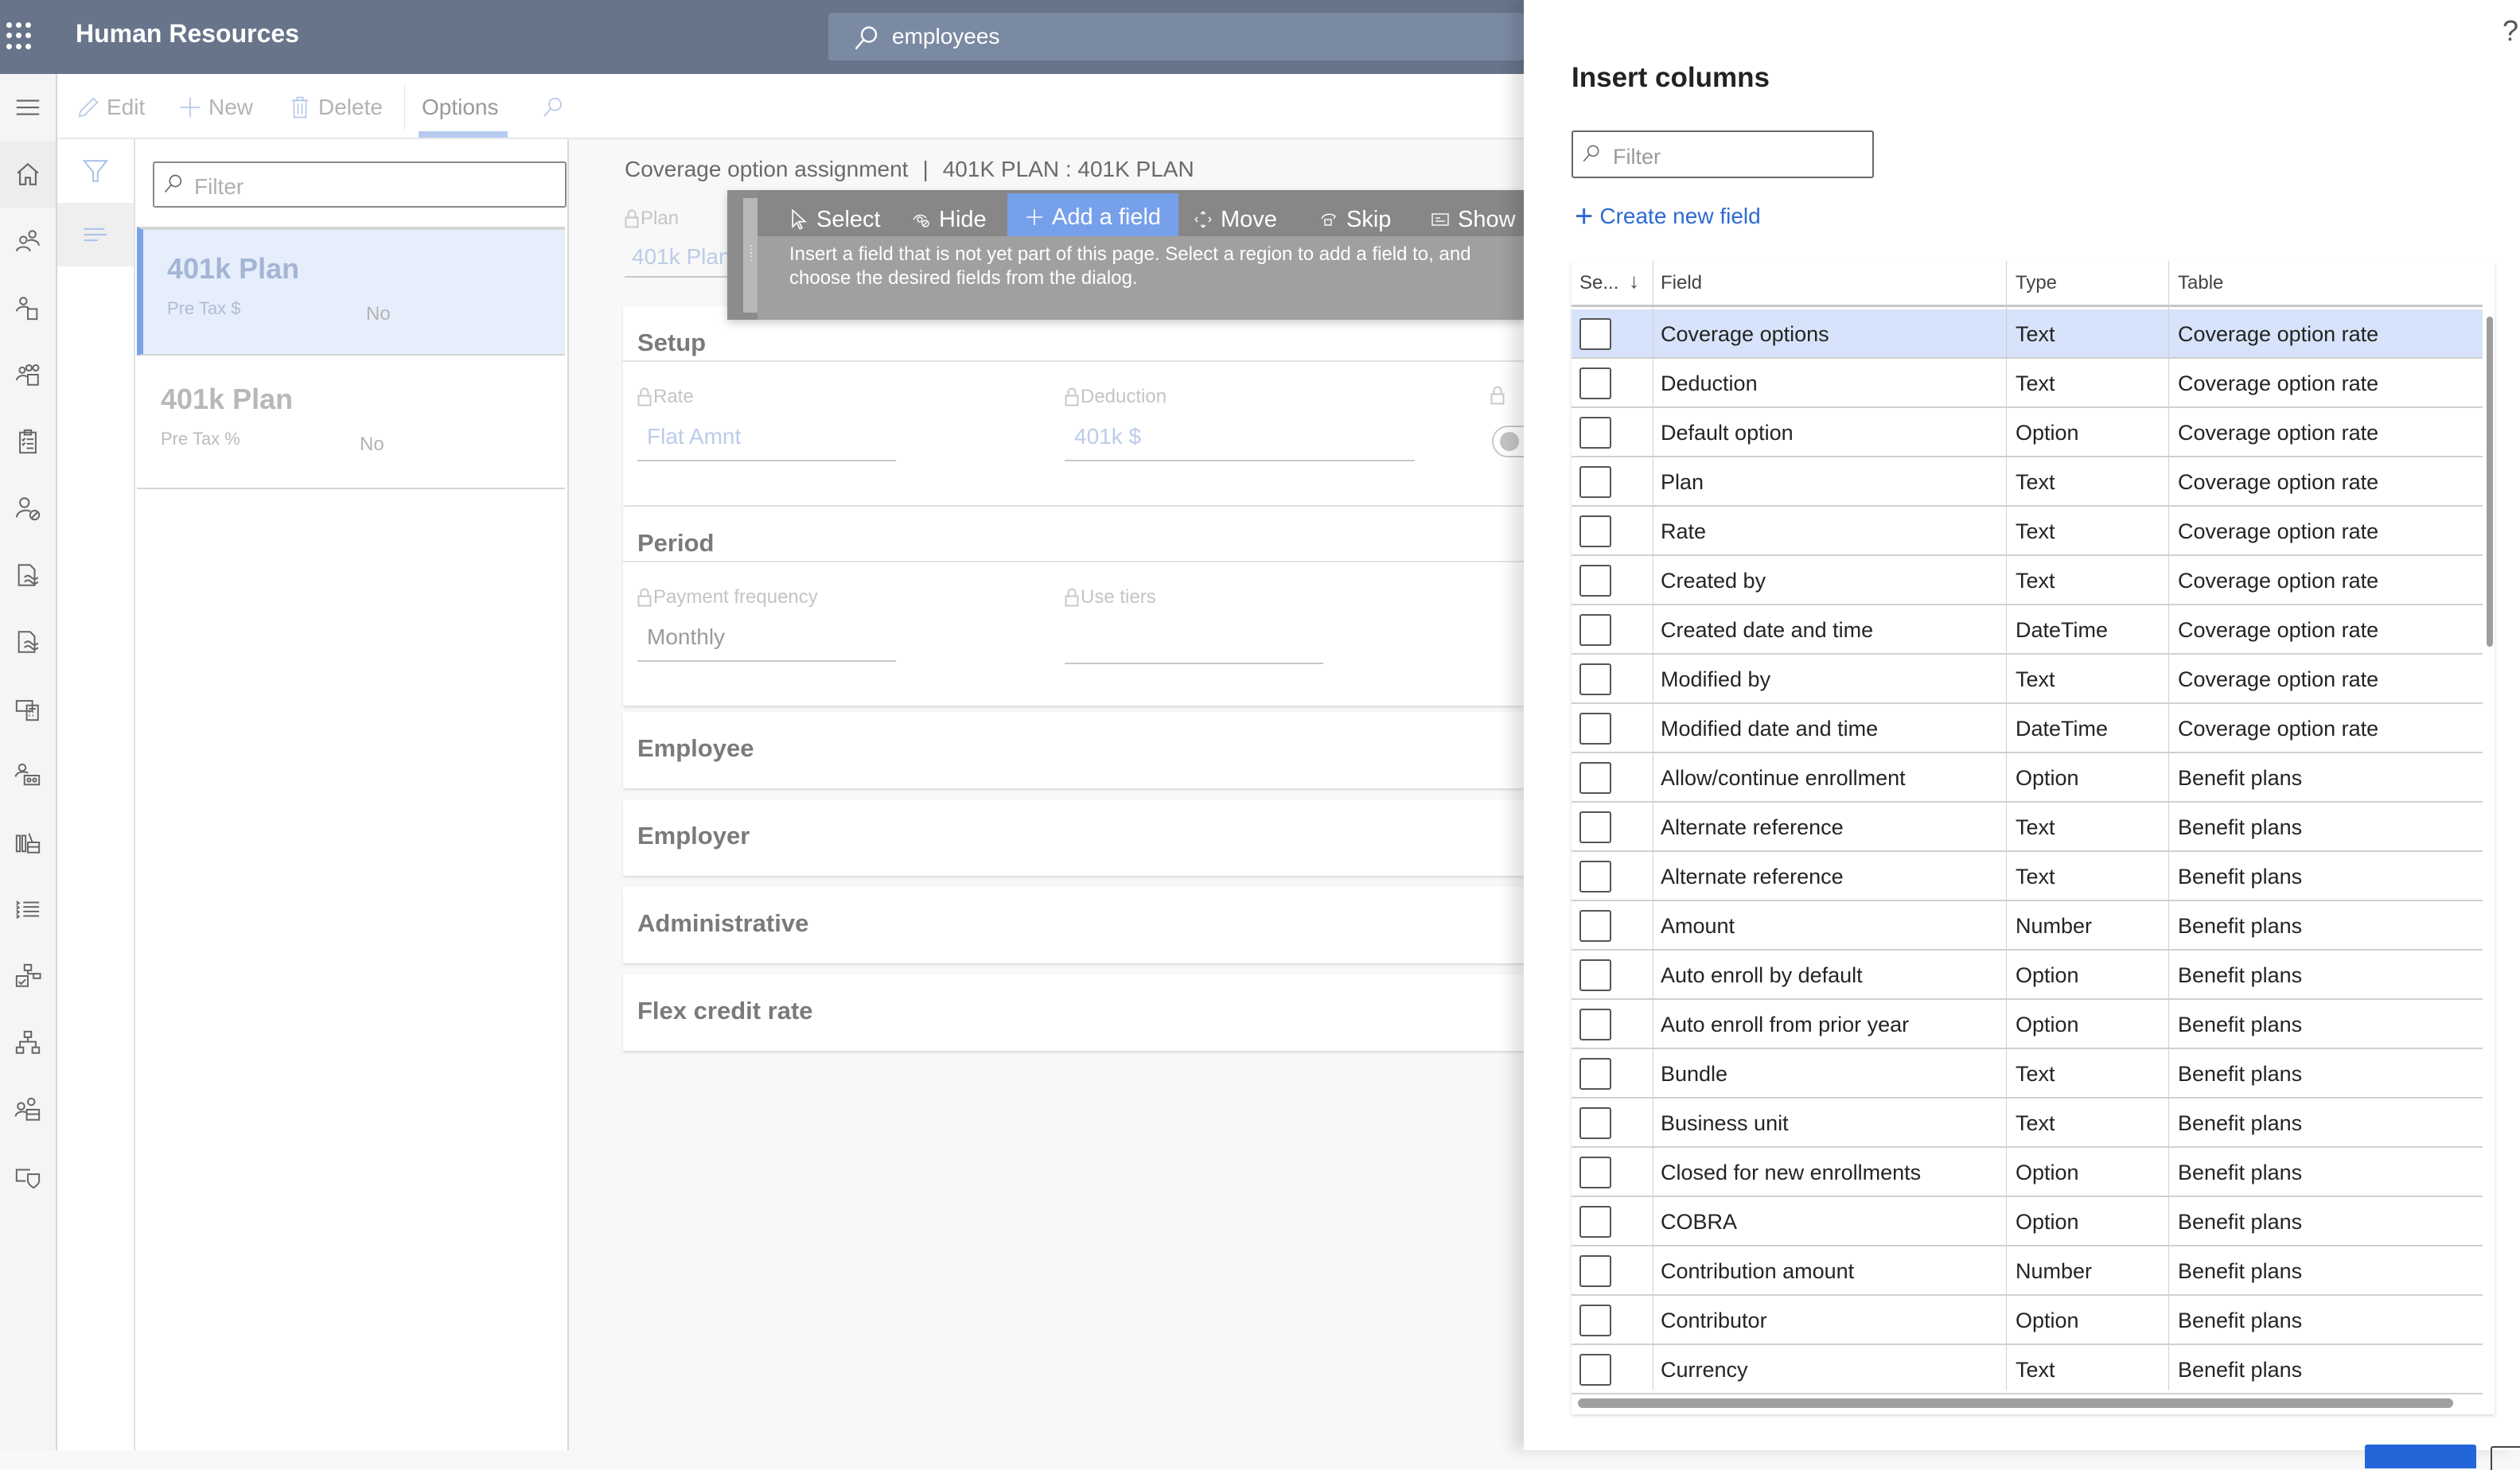 This screenshot has height=1470, width=2520. I want to click on edit-button: Edit, so click(110, 107).